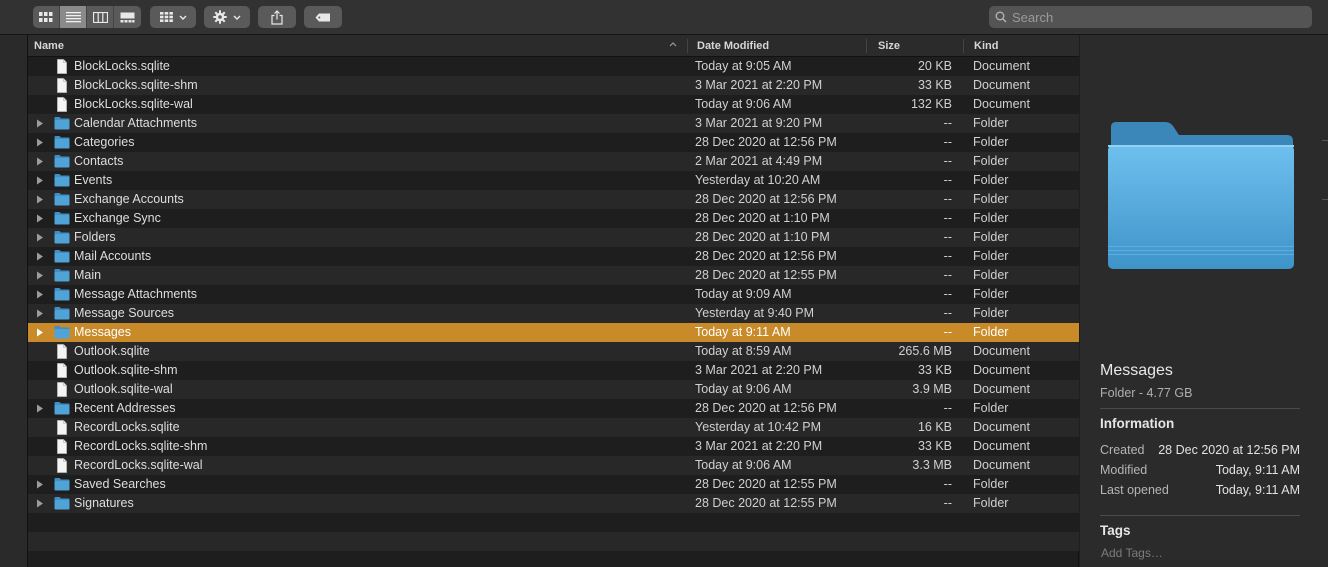 This screenshot has height=567, width=1328. Describe the element at coordinates (1137, 423) in the screenshot. I see `information-heading: Information` at that location.